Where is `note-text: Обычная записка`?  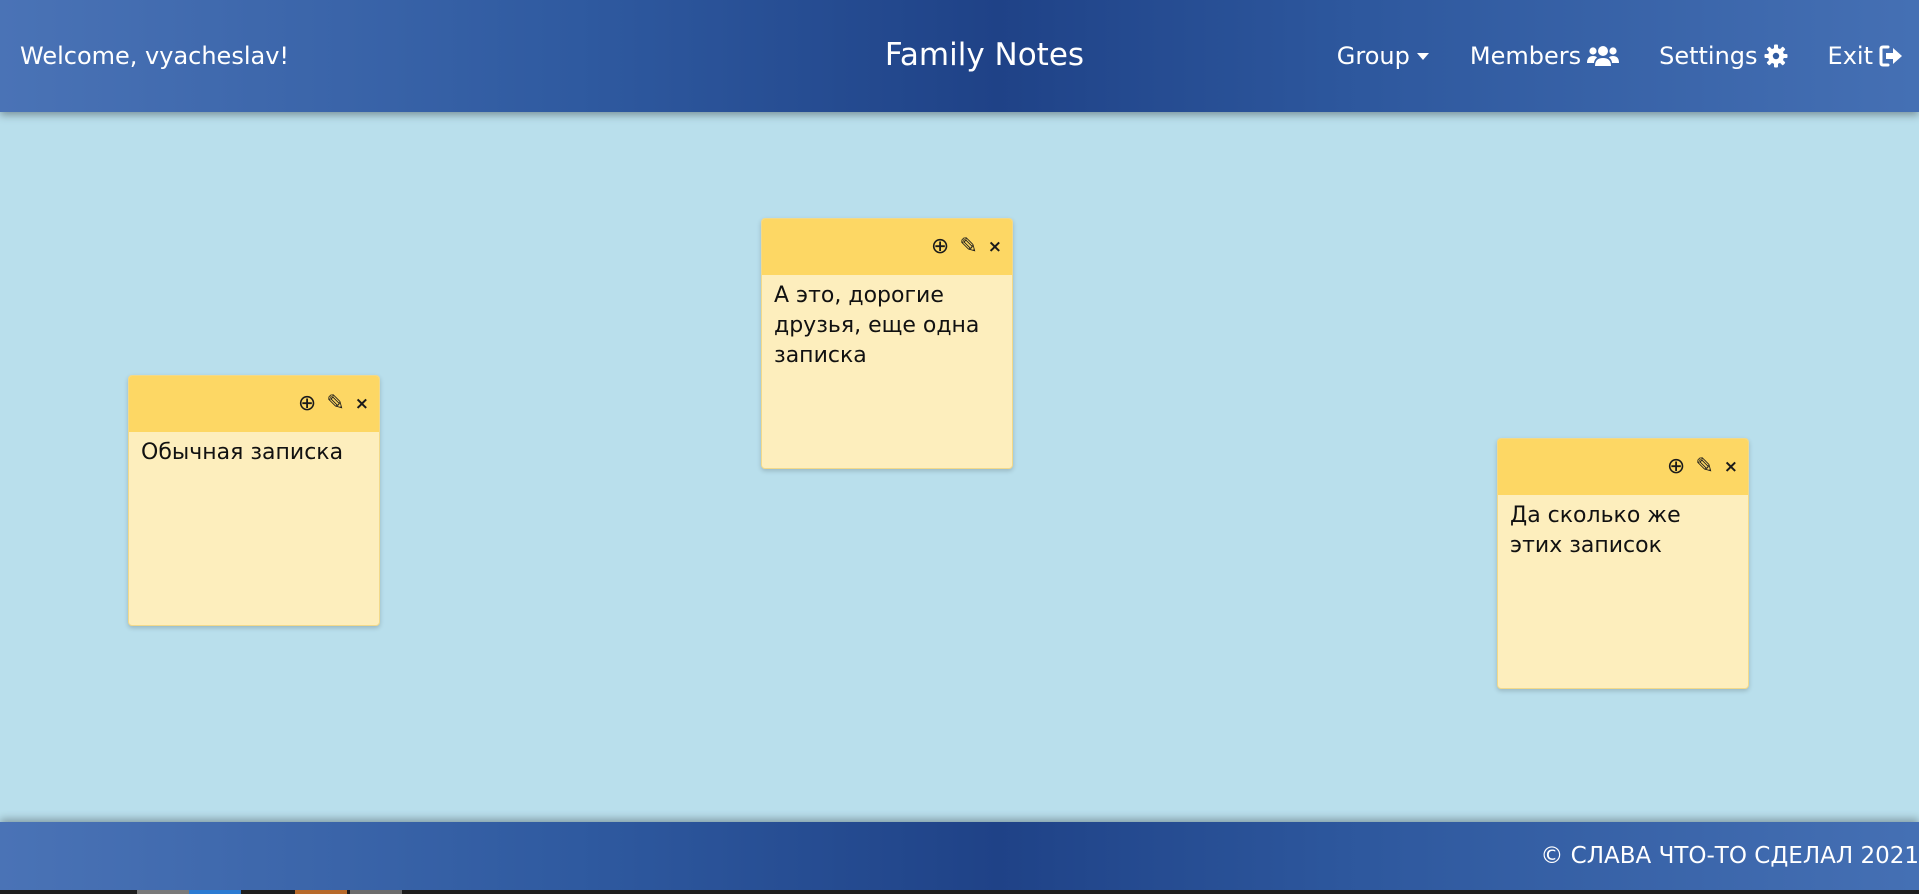
note-text: Обычная записка is located at coordinates (242, 452).